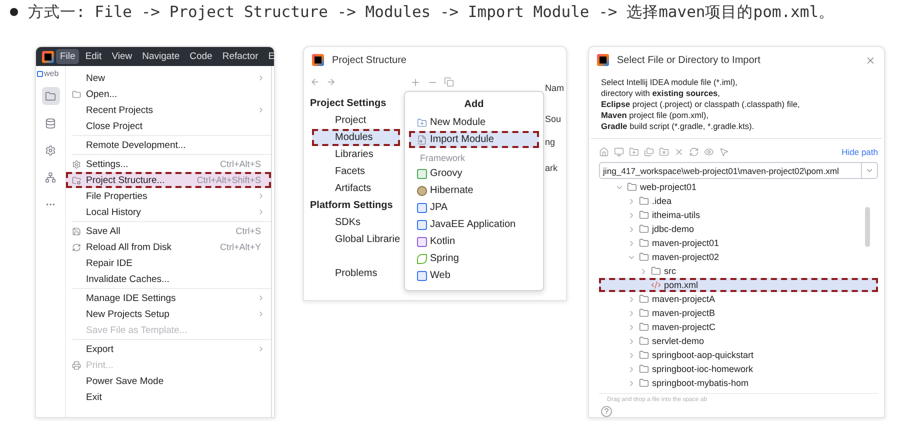 Image resolution: width=897 pixels, height=421 pixels. Describe the element at coordinates (168, 397) in the screenshot. I see `menu-item: Exit` at that location.